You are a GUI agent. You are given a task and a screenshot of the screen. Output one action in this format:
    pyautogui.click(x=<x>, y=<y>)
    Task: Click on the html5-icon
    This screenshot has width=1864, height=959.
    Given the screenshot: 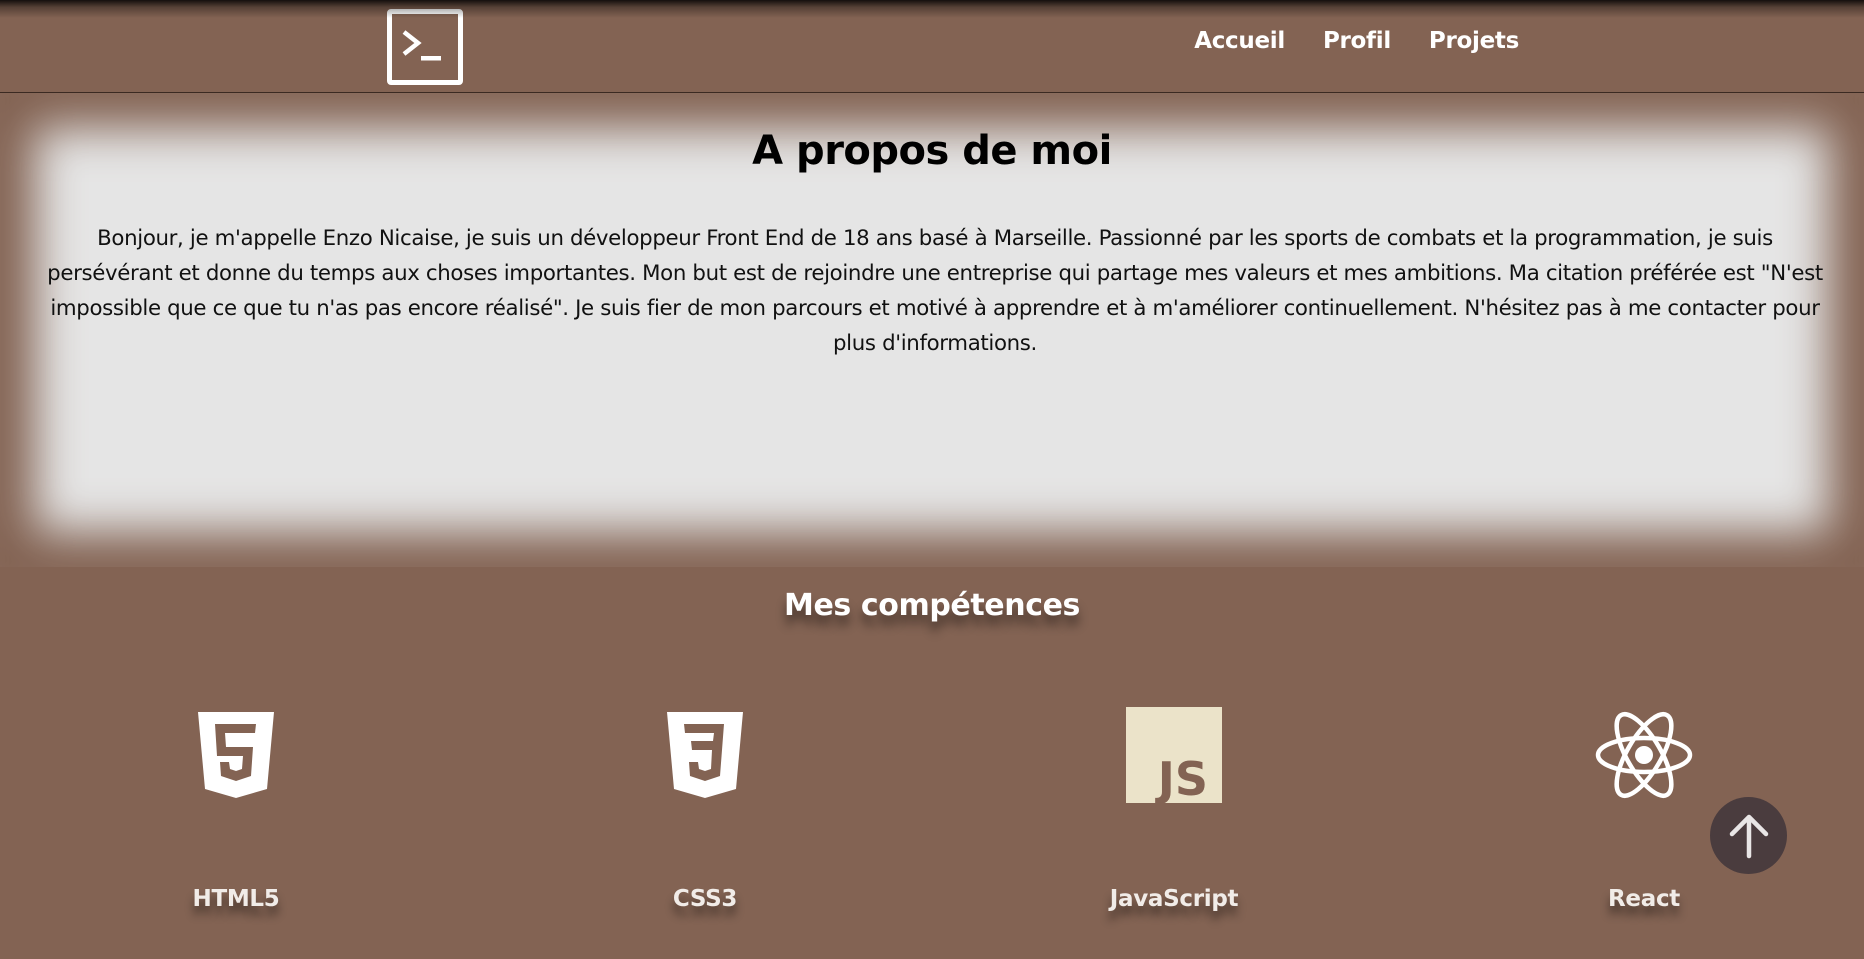 What is the action you would take?
    pyautogui.click(x=236, y=755)
    